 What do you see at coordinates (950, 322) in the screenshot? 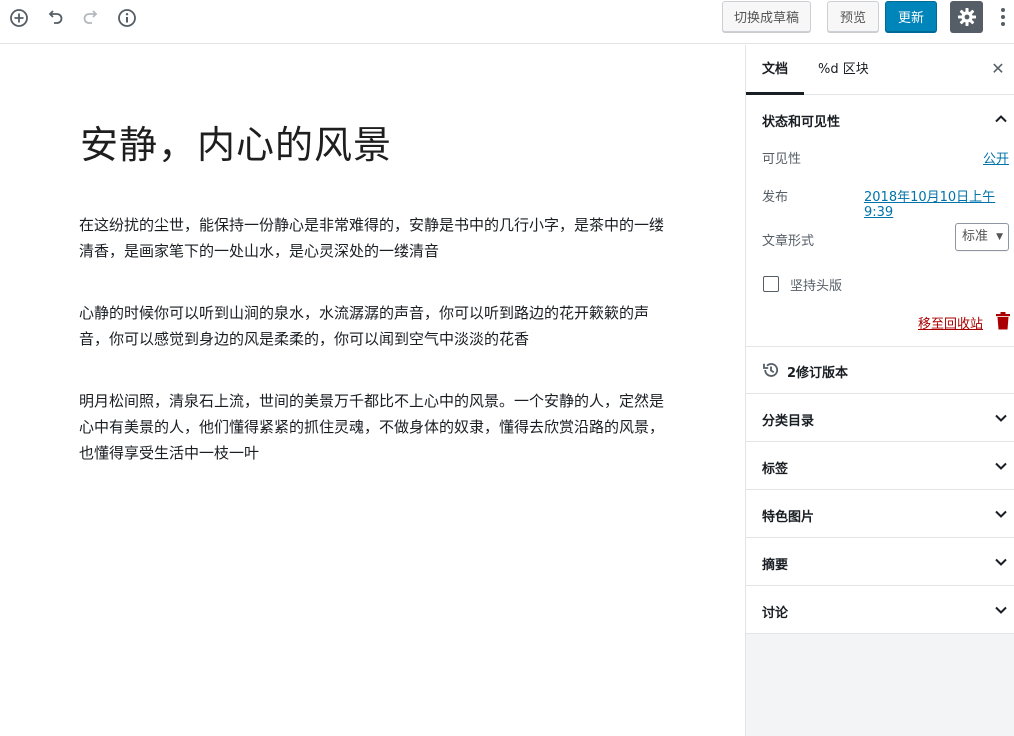
I see `move-to-trash-link: 移至回收站` at bounding box center [950, 322].